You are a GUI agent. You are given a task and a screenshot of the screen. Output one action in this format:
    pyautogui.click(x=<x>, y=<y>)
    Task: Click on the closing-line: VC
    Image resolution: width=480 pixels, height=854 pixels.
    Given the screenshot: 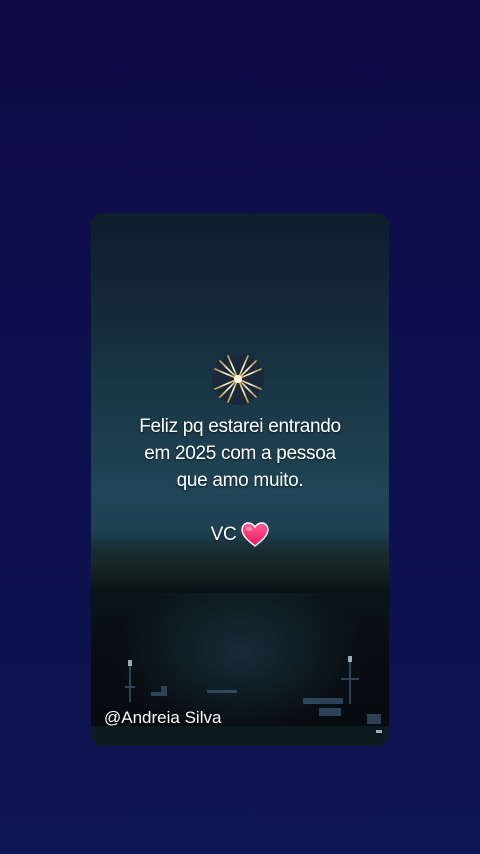 What is the action you would take?
    pyautogui.click(x=240, y=534)
    